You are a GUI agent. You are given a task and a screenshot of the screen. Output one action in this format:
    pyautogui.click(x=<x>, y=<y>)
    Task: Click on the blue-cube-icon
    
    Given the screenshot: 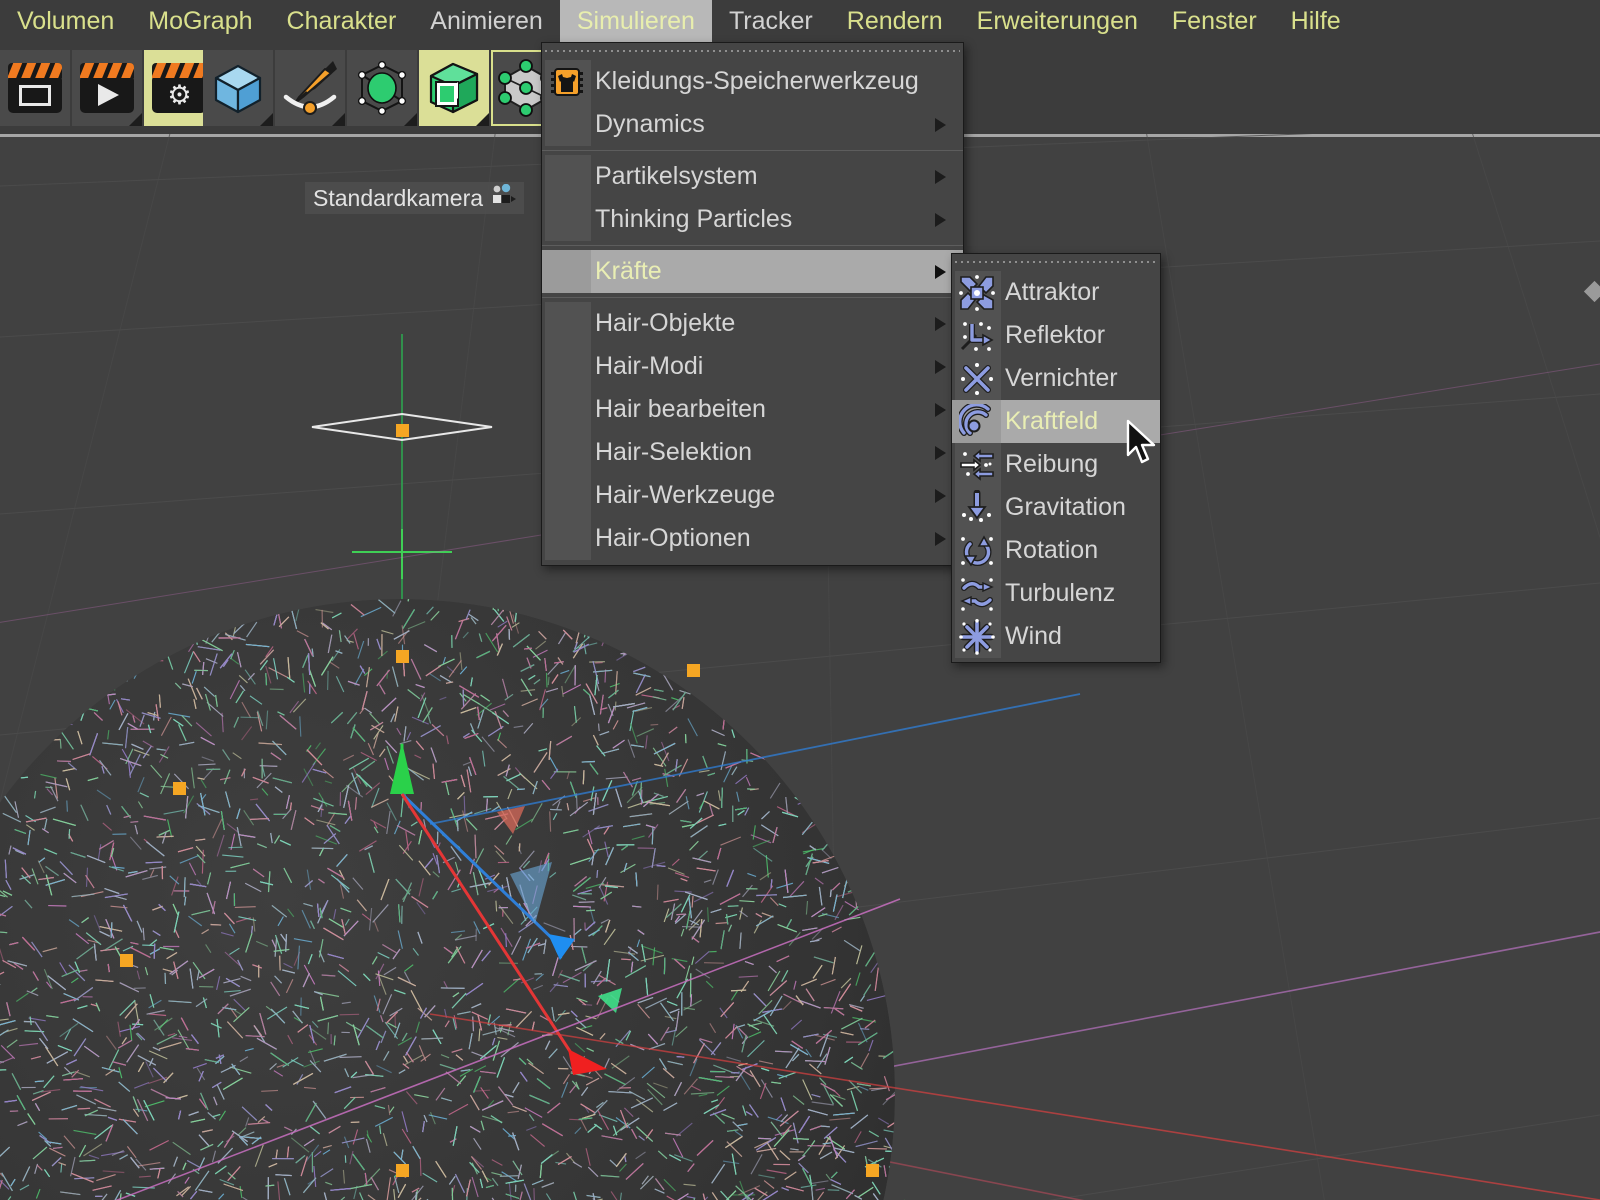 What is the action you would take?
    pyautogui.click(x=238, y=89)
    